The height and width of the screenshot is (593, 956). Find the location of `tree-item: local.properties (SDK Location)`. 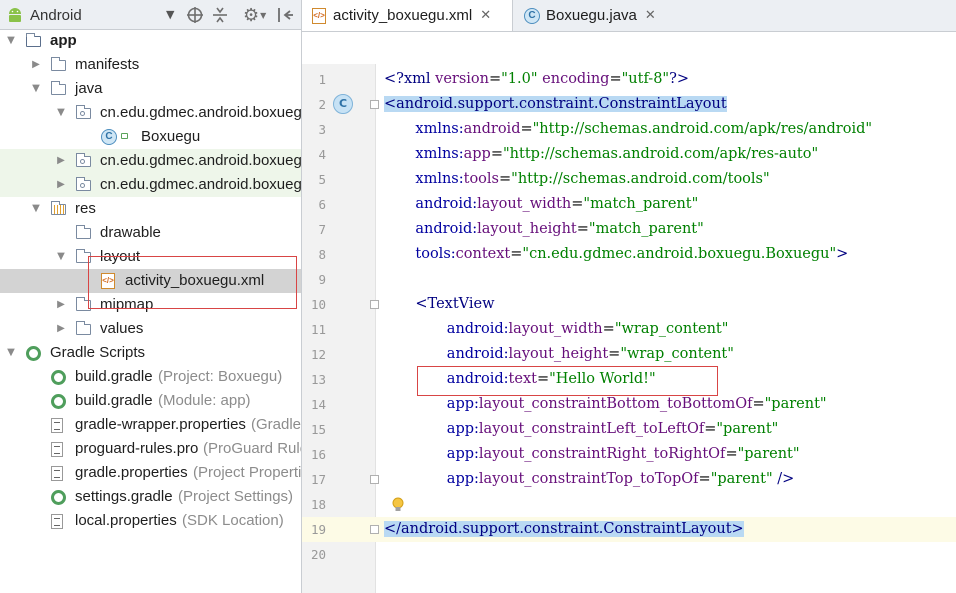

tree-item: local.properties (SDK Location) is located at coordinates (150, 521).